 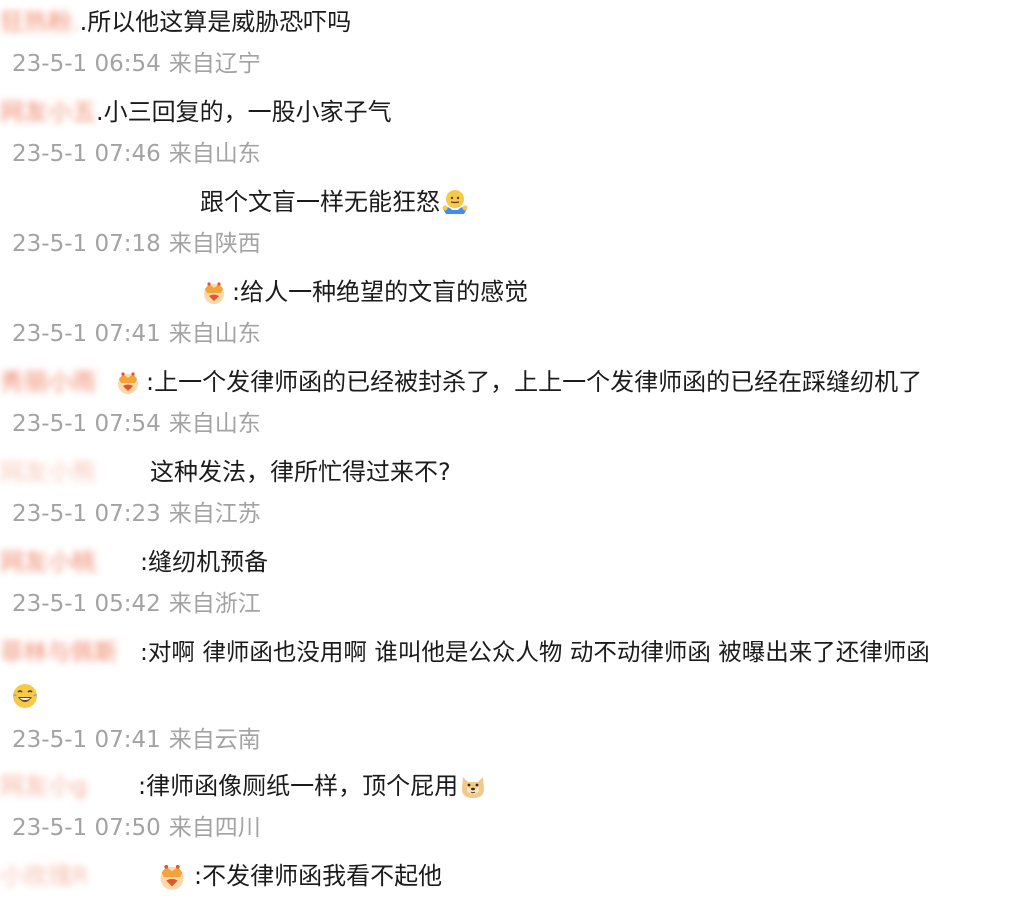 What do you see at coordinates (514, 202) in the screenshot?
I see `comment-line: 跟个文盲一样无能狂怒` at bounding box center [514, 202].